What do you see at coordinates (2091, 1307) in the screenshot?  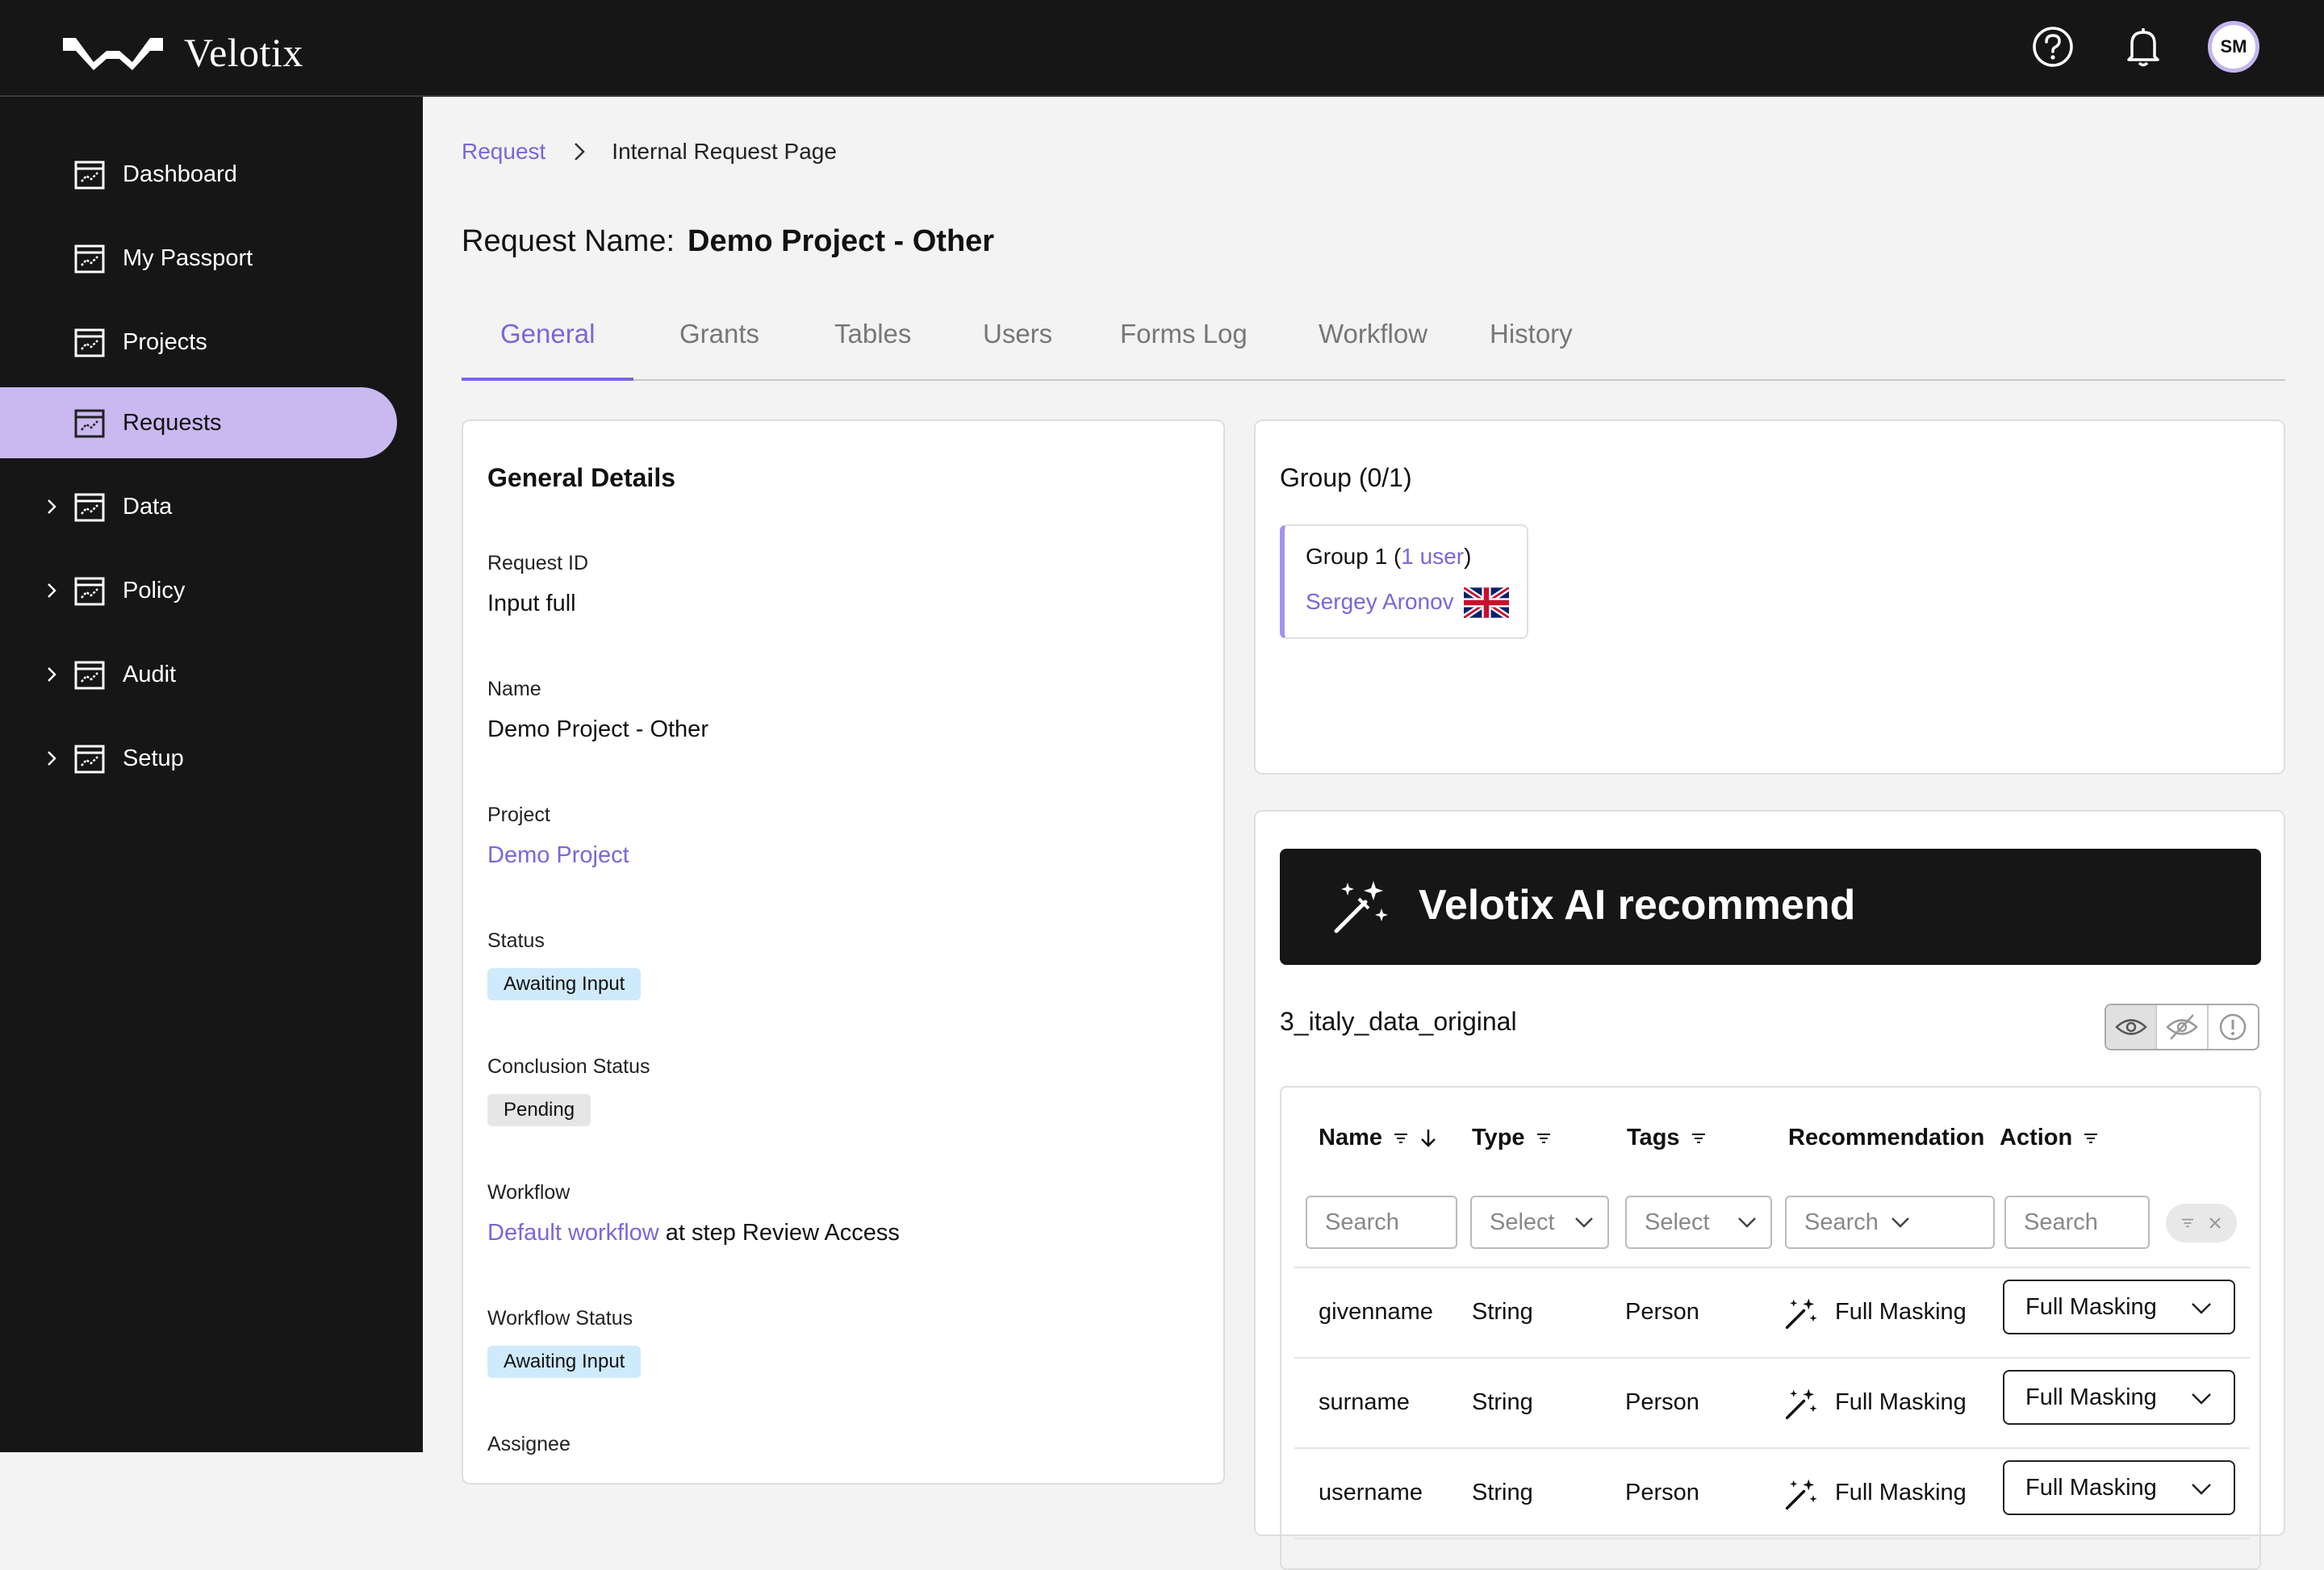 I see `action-select-value: Full Masking` at bounding box center [2091, 1307].